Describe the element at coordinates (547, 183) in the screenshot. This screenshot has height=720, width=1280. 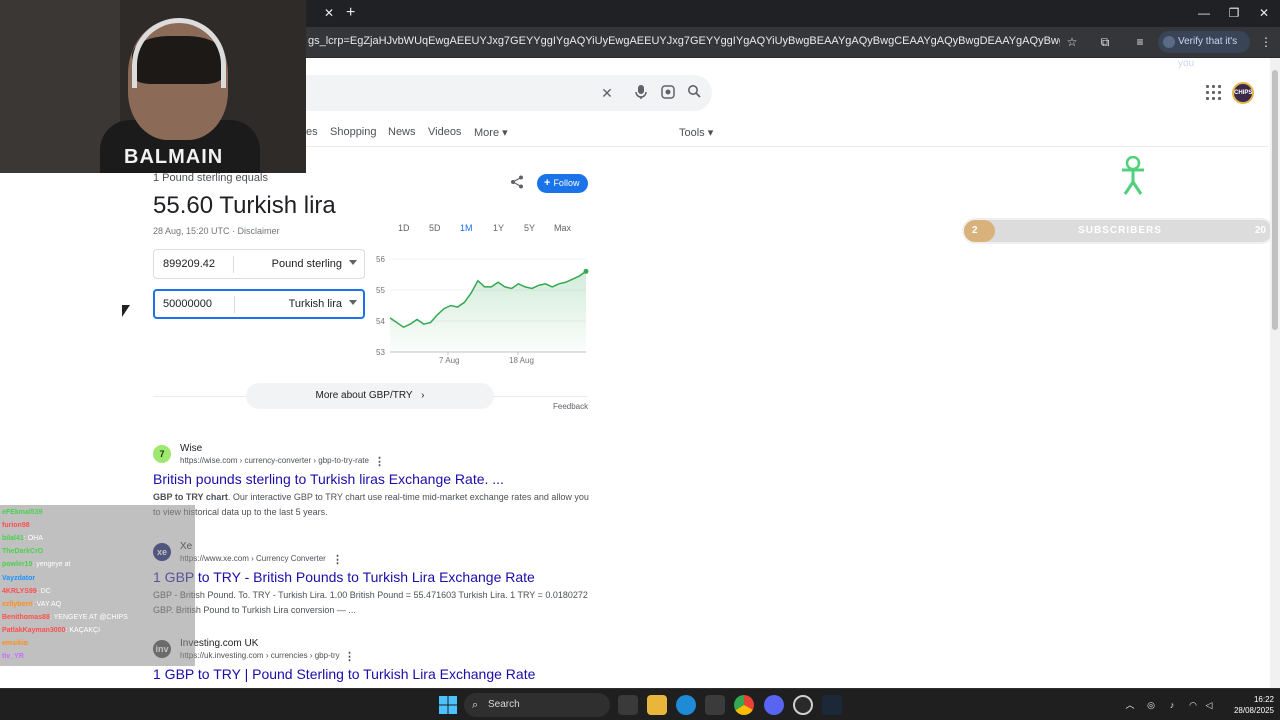
I see `plus-icon: +` at that location.